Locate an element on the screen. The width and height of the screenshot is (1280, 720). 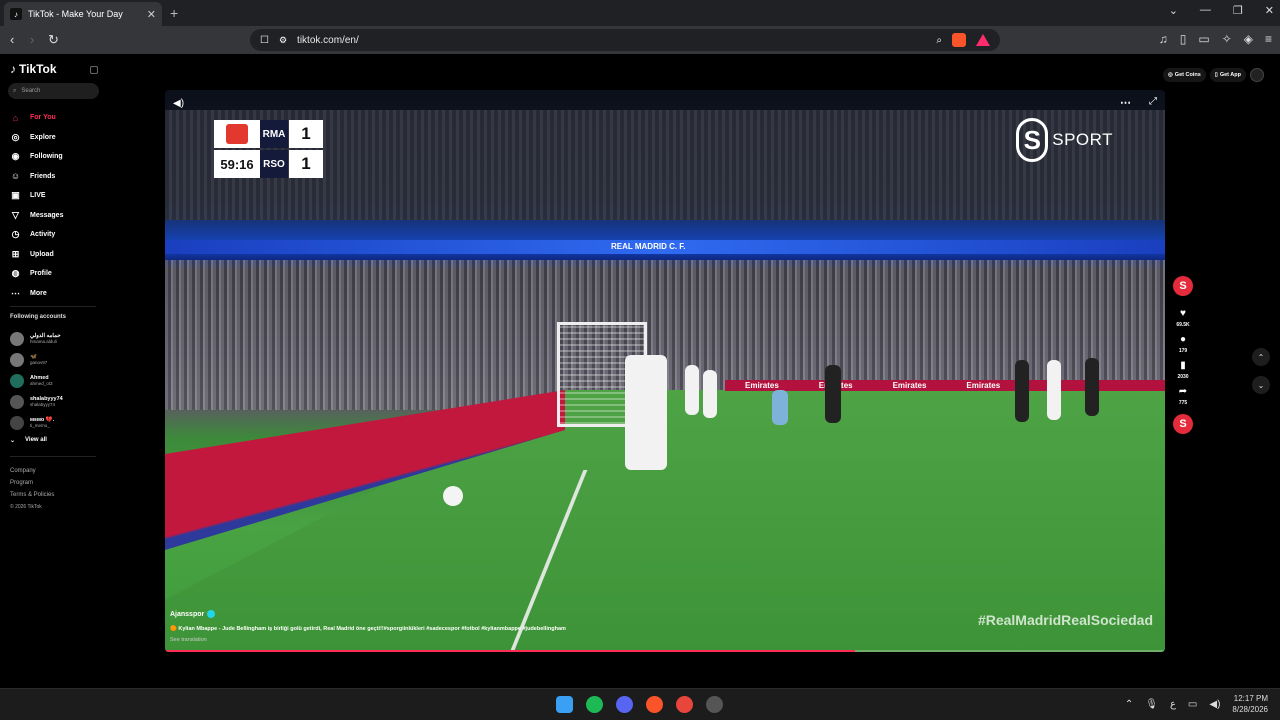
sidebar-item-following: ◉ Following is located at coordinates (36, 157).